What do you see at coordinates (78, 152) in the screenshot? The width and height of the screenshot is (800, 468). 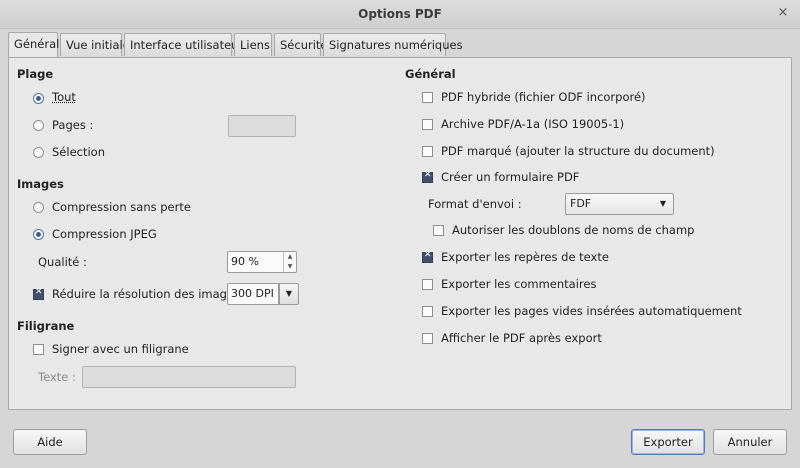 I see `range-selection-label: Sélection` at bounding box center [78, 152].